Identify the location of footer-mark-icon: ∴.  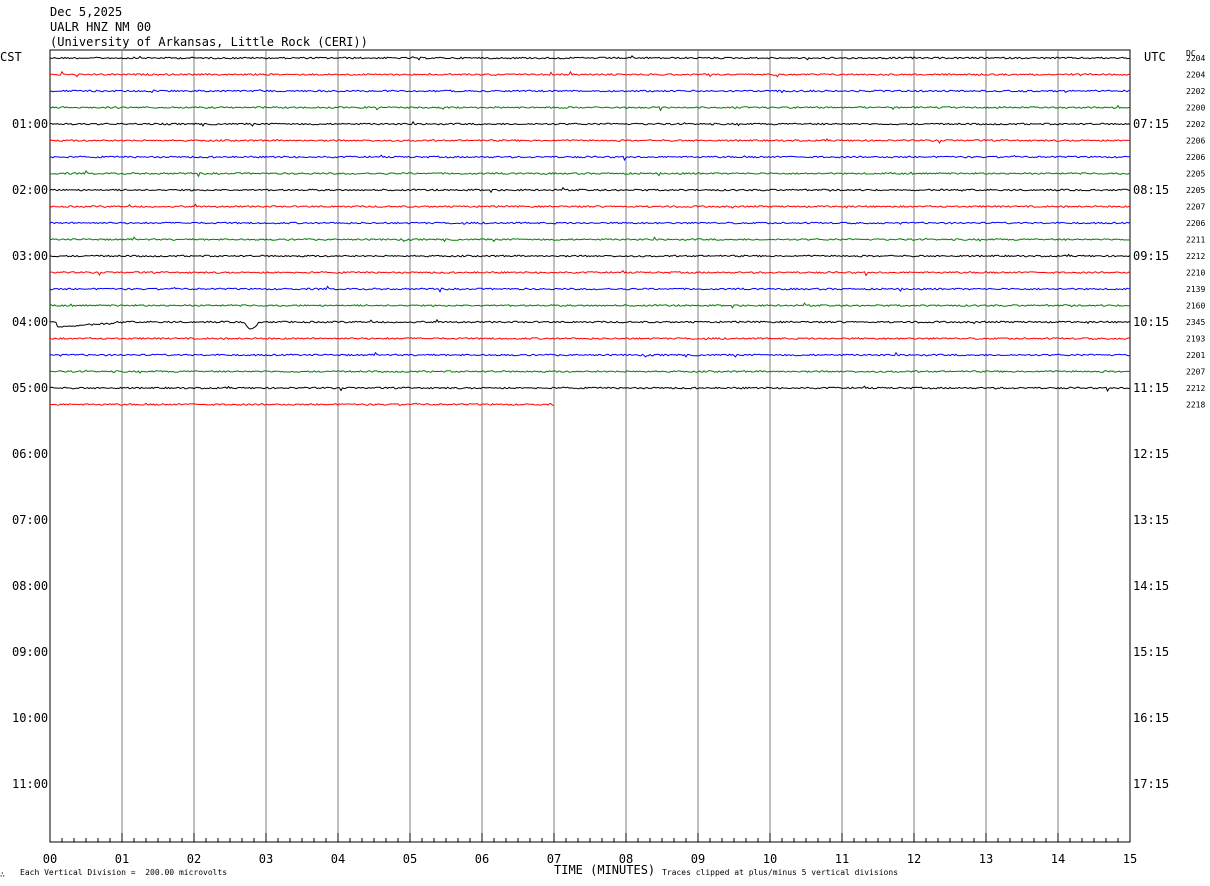
(2, 874).